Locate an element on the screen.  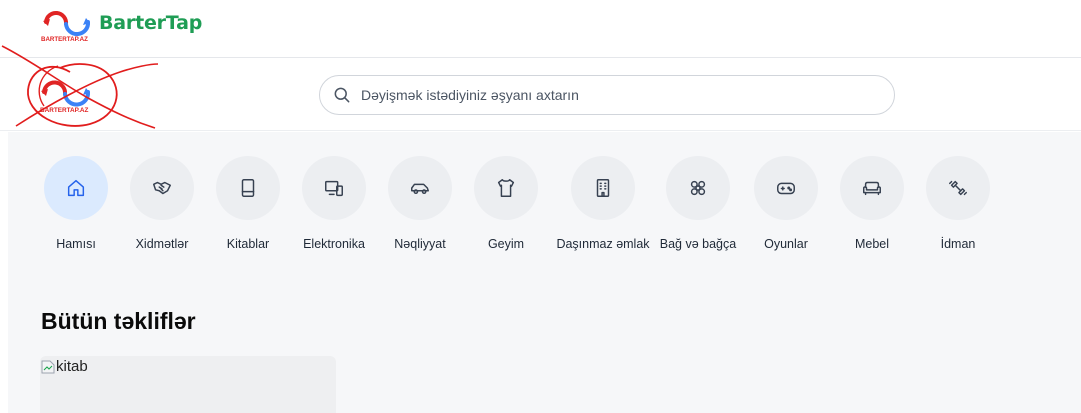
shirt-icon is located at coordinates (506, 188).